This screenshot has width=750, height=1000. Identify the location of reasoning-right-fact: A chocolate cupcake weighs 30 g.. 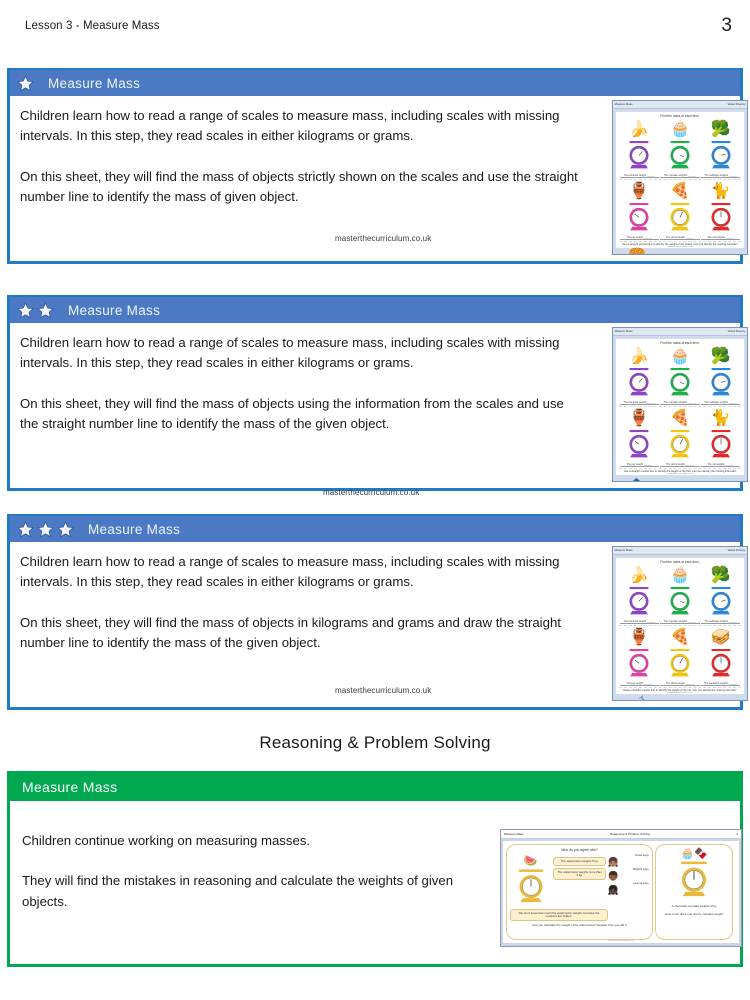
(694, 906).